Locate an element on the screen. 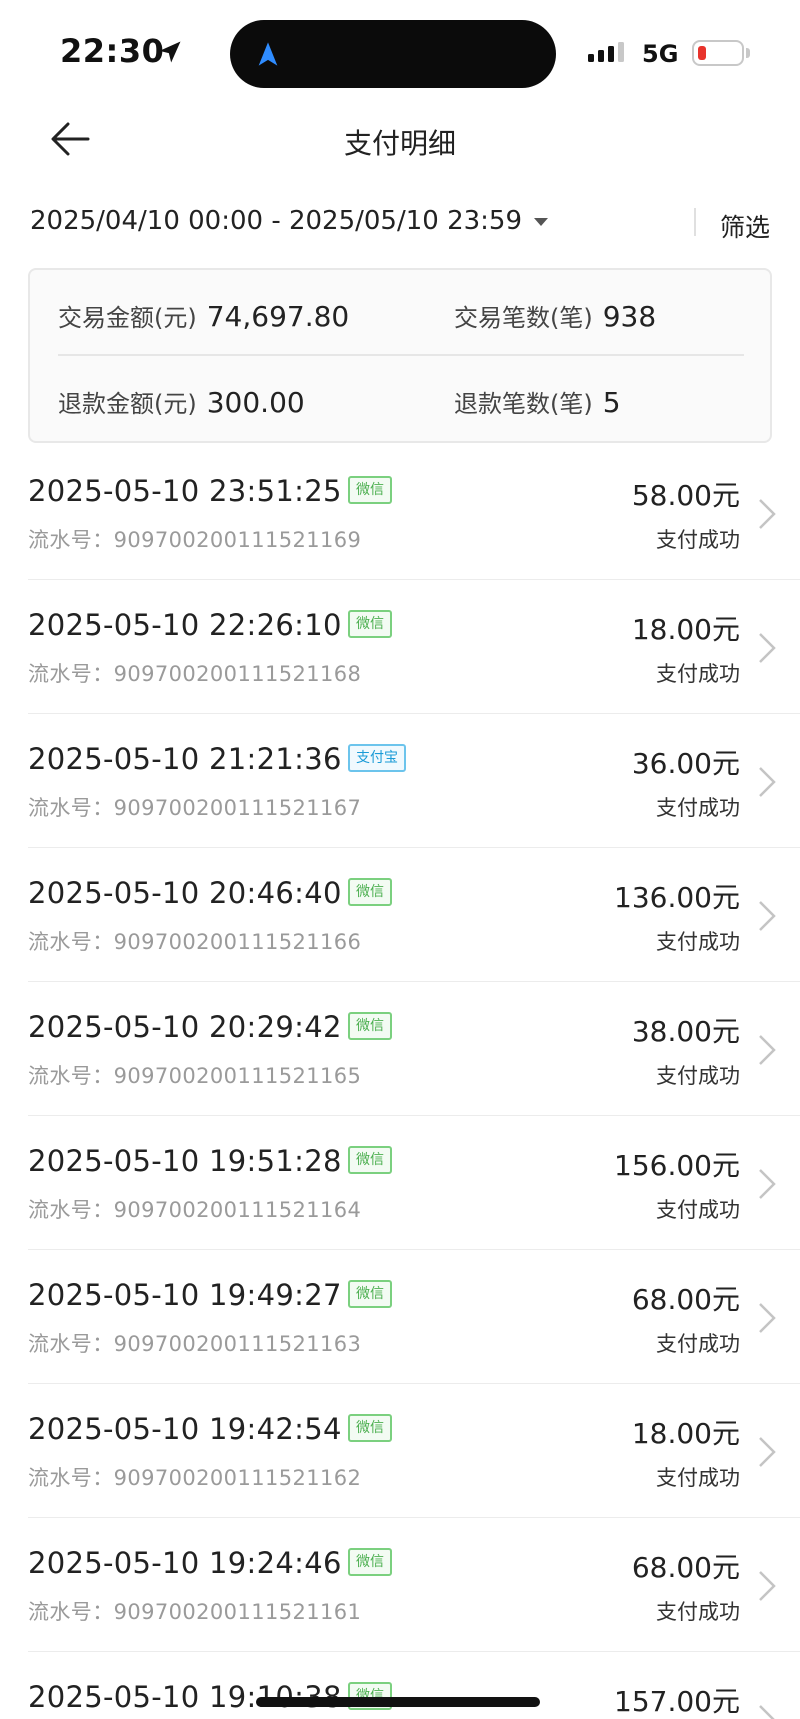 The image size is (800, 1719). refund-count-label: 退款笔数(笔) is located at coordinates (523, 404).